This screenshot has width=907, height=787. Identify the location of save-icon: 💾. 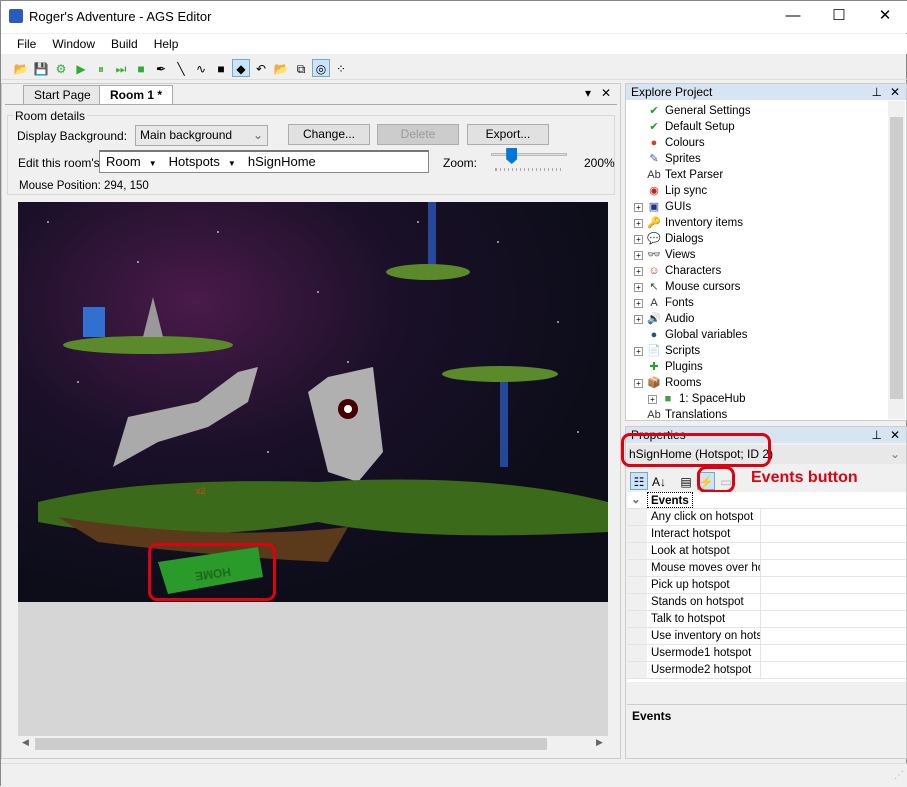
(41, 69).